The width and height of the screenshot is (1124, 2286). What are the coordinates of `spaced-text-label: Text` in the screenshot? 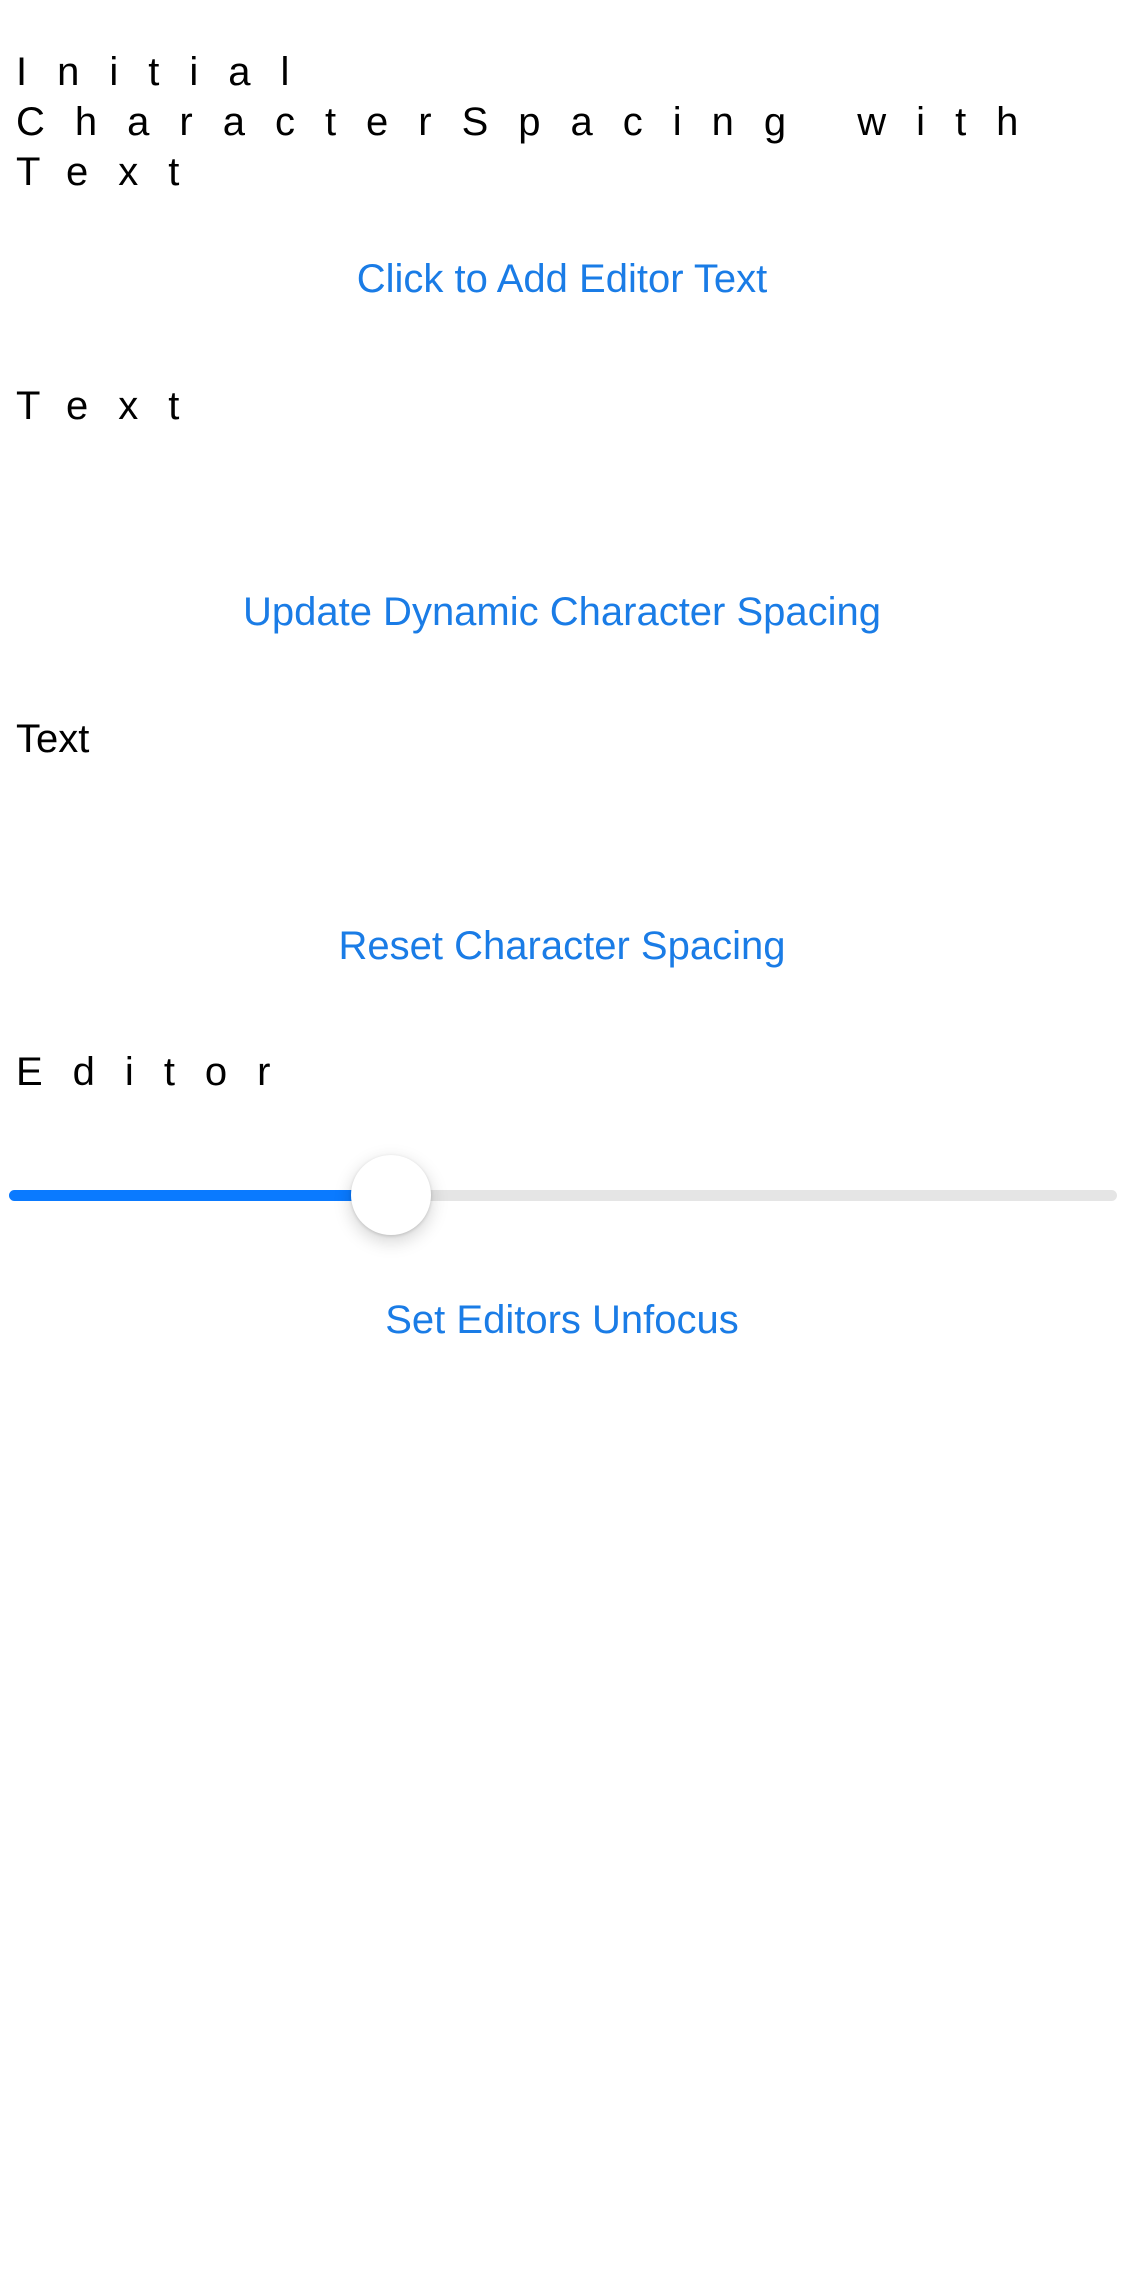 It's located at (113, 406).